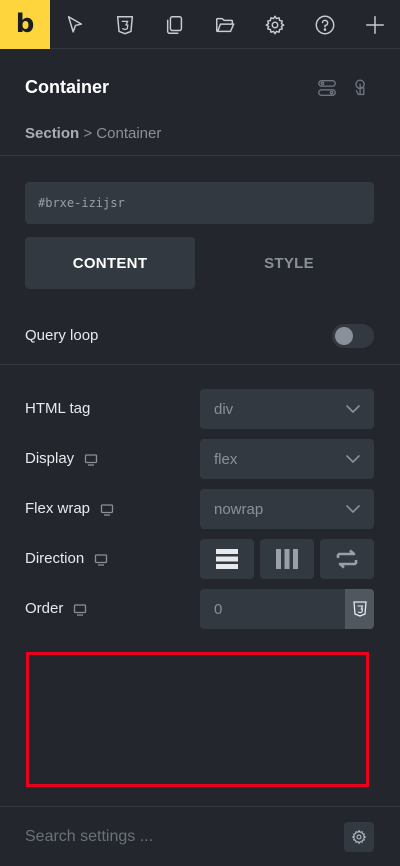 The width and height of the screenshot is (400, 866). I want to click on flex-wrap-label: Flex wrap, so click(69, 508).